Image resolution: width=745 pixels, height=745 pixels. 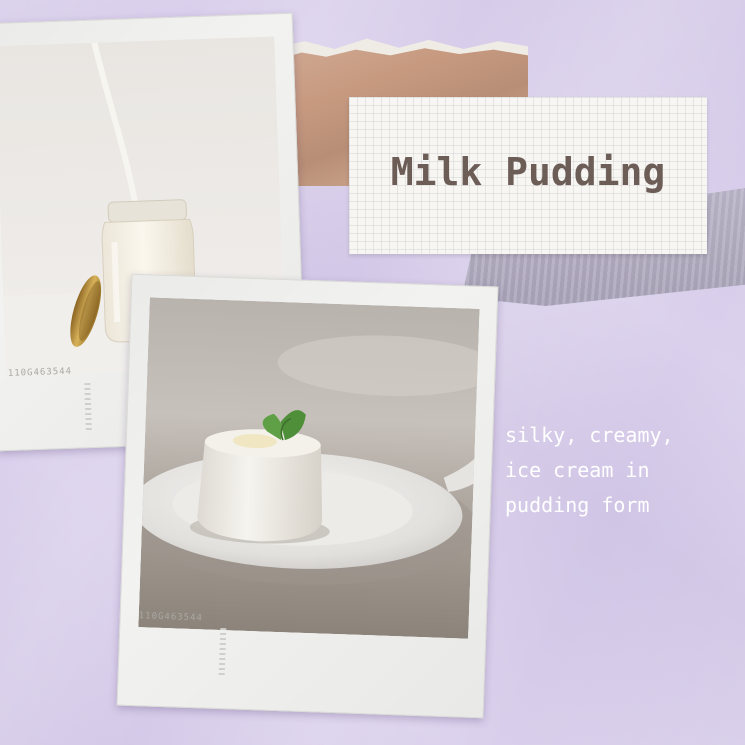 What do you see at coordinates (577, 470) in the screenshot?
I see `tagline-line: ice cream in` at bounding box center [577, 470].